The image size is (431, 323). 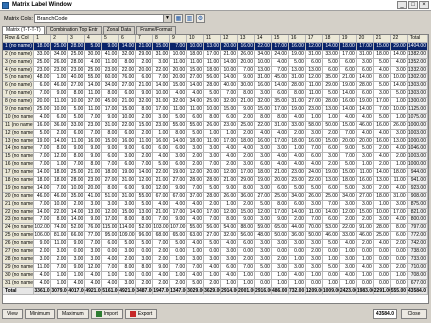 I want to click on table-cell: 44.00, so click(x=297, y=228).